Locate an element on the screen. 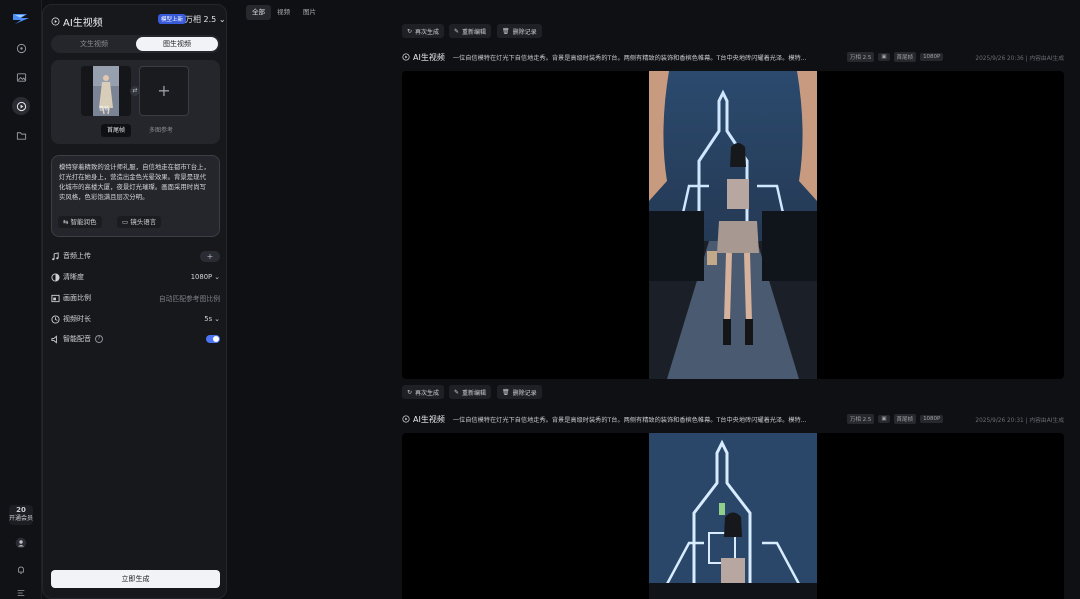  app-logo-icon is located at coordinates (21, 19).